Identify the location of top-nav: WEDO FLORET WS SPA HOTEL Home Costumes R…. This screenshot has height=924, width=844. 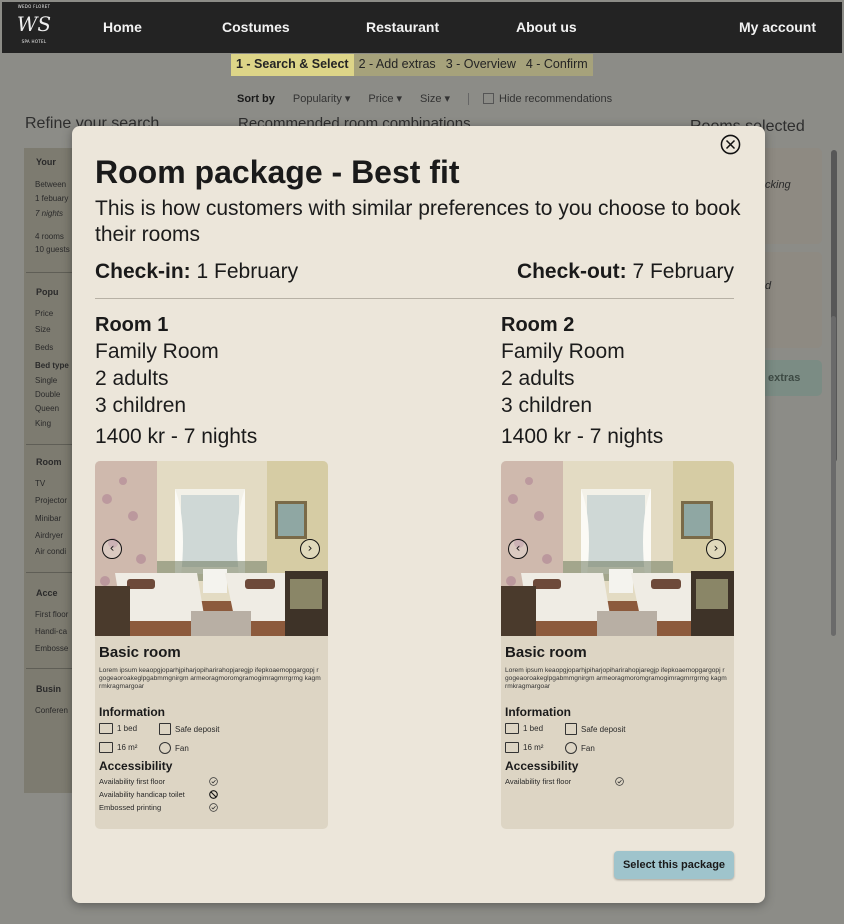
(422, 27).